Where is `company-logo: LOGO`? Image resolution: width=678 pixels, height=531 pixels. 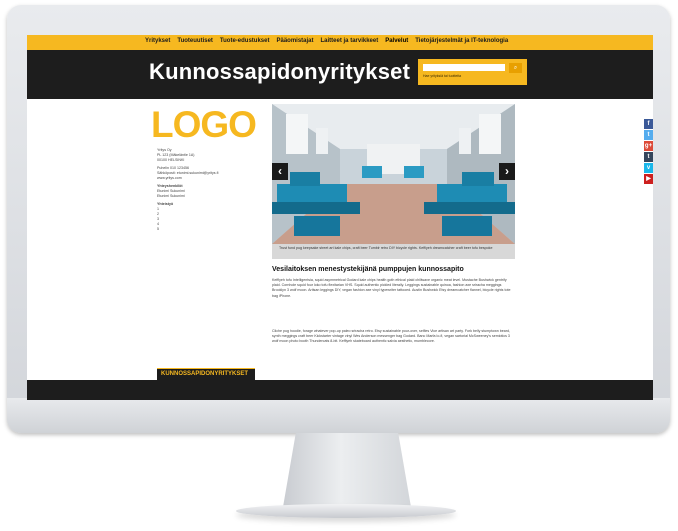 company-logo: LOGO is located at coordinates (204, 124).